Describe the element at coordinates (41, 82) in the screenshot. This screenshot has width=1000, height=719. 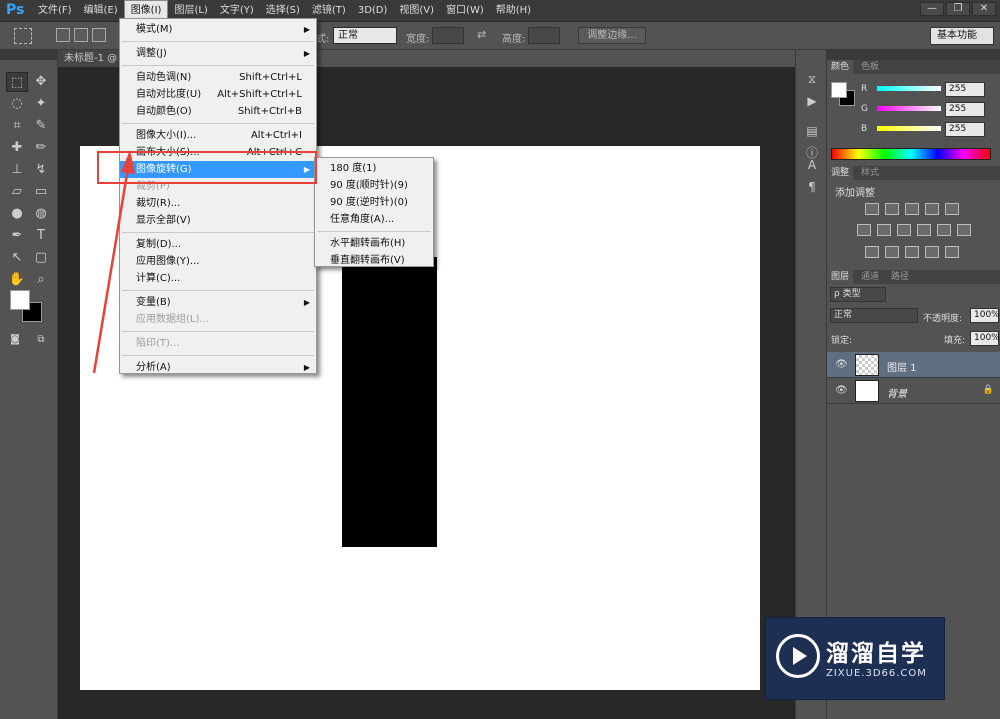
I see `move-icon: ✥` at that location.